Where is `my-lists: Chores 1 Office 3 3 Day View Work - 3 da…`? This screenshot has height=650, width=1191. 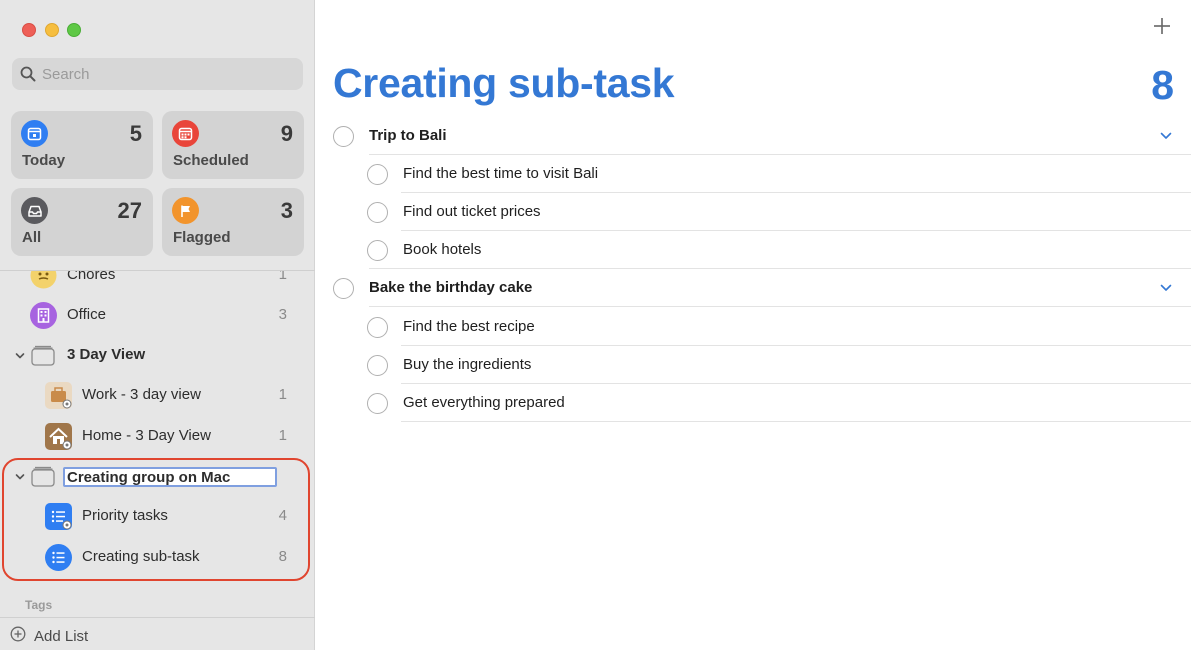
my-lists: Chores 1 Office 3 3 Day View Work - 3 da… is located at coordinates (157, 444).